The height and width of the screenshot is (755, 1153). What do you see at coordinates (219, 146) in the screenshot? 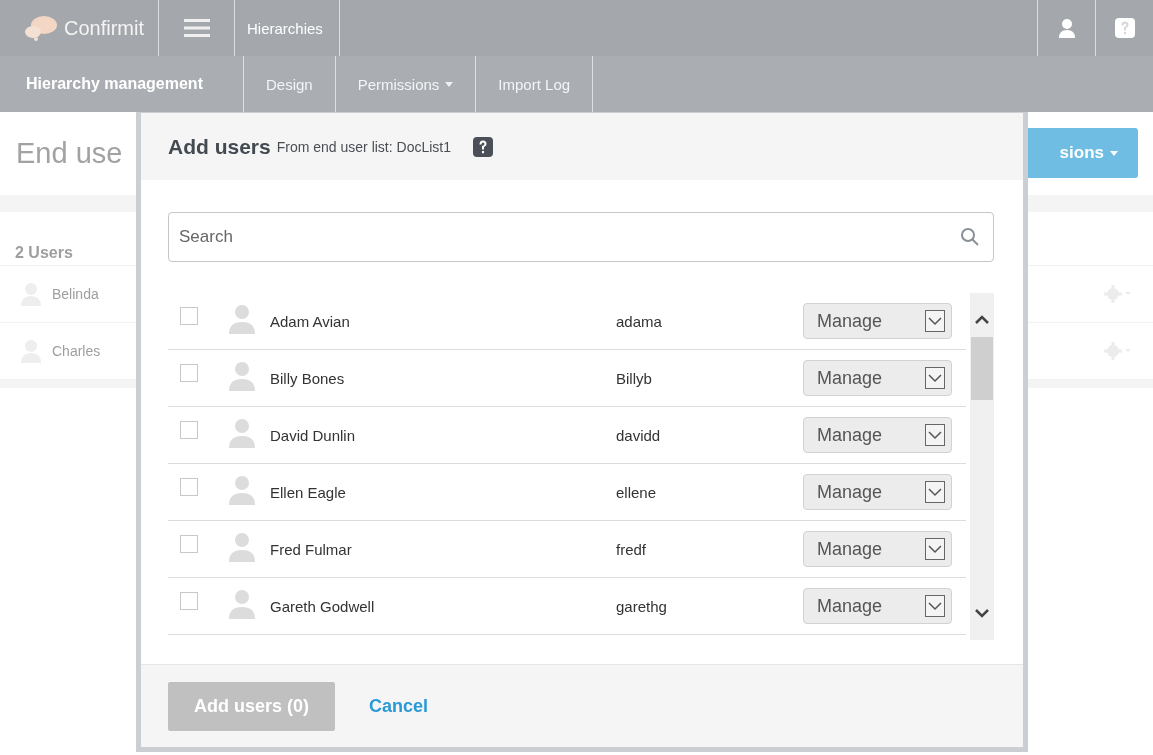
I see `dialog-title: Add users` at bounding box center [219, 146].